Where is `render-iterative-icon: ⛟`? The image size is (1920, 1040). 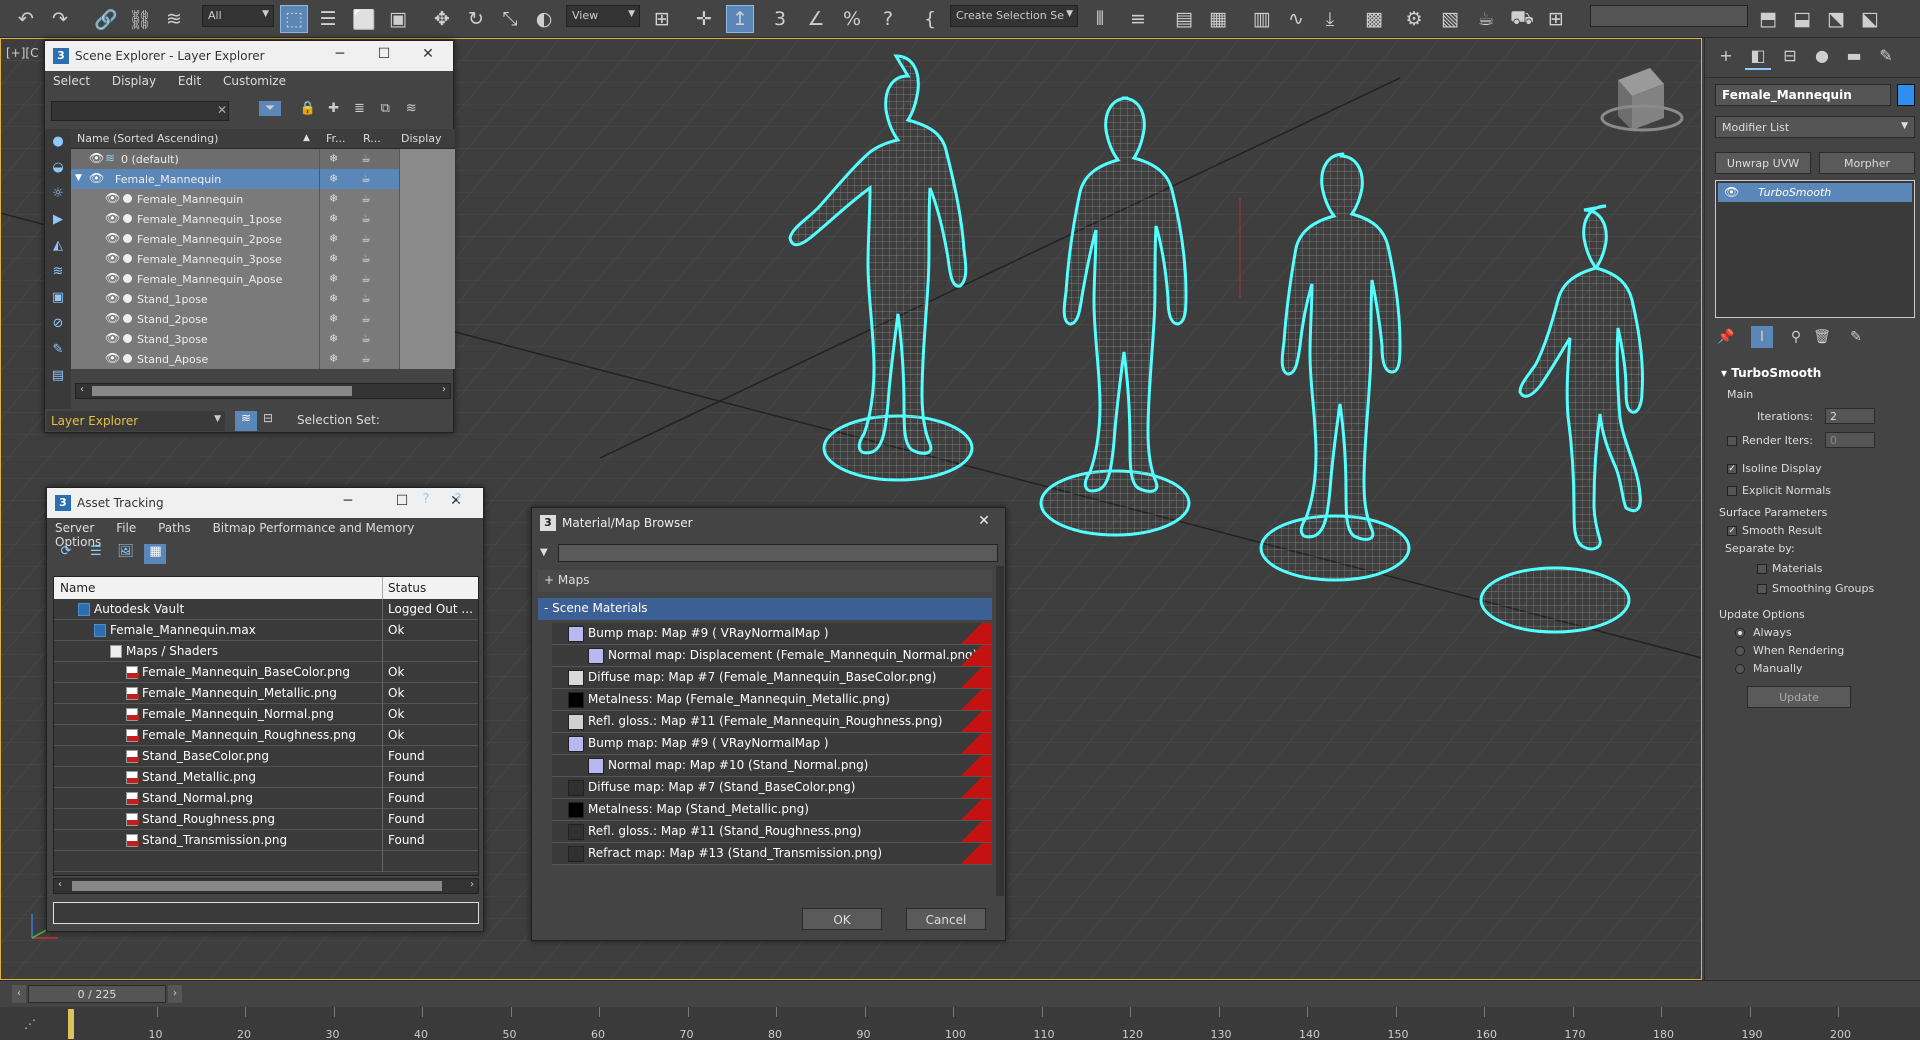 render-iterative-icon: ⛟ is located at coordinates (1522, 19).